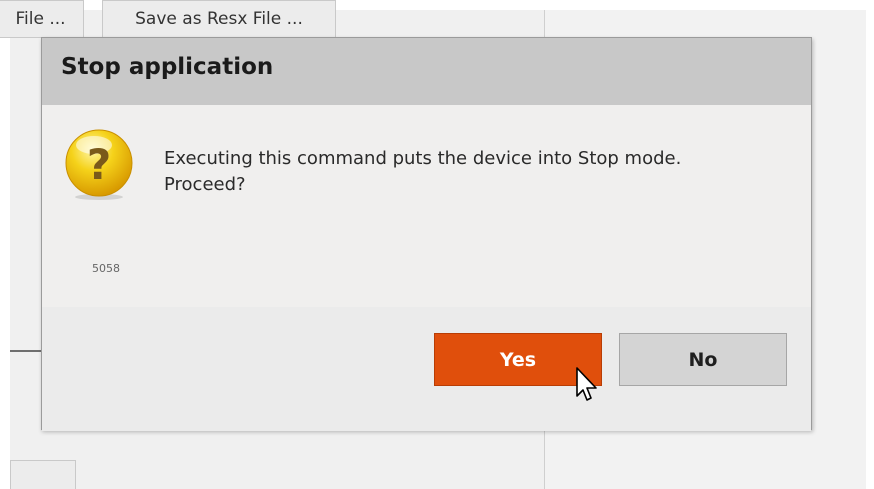 The image size is (874, 489). Describe the element at coordinates (586, 384) in the screenshot. I see `mouse-cursor-icon` at that location.